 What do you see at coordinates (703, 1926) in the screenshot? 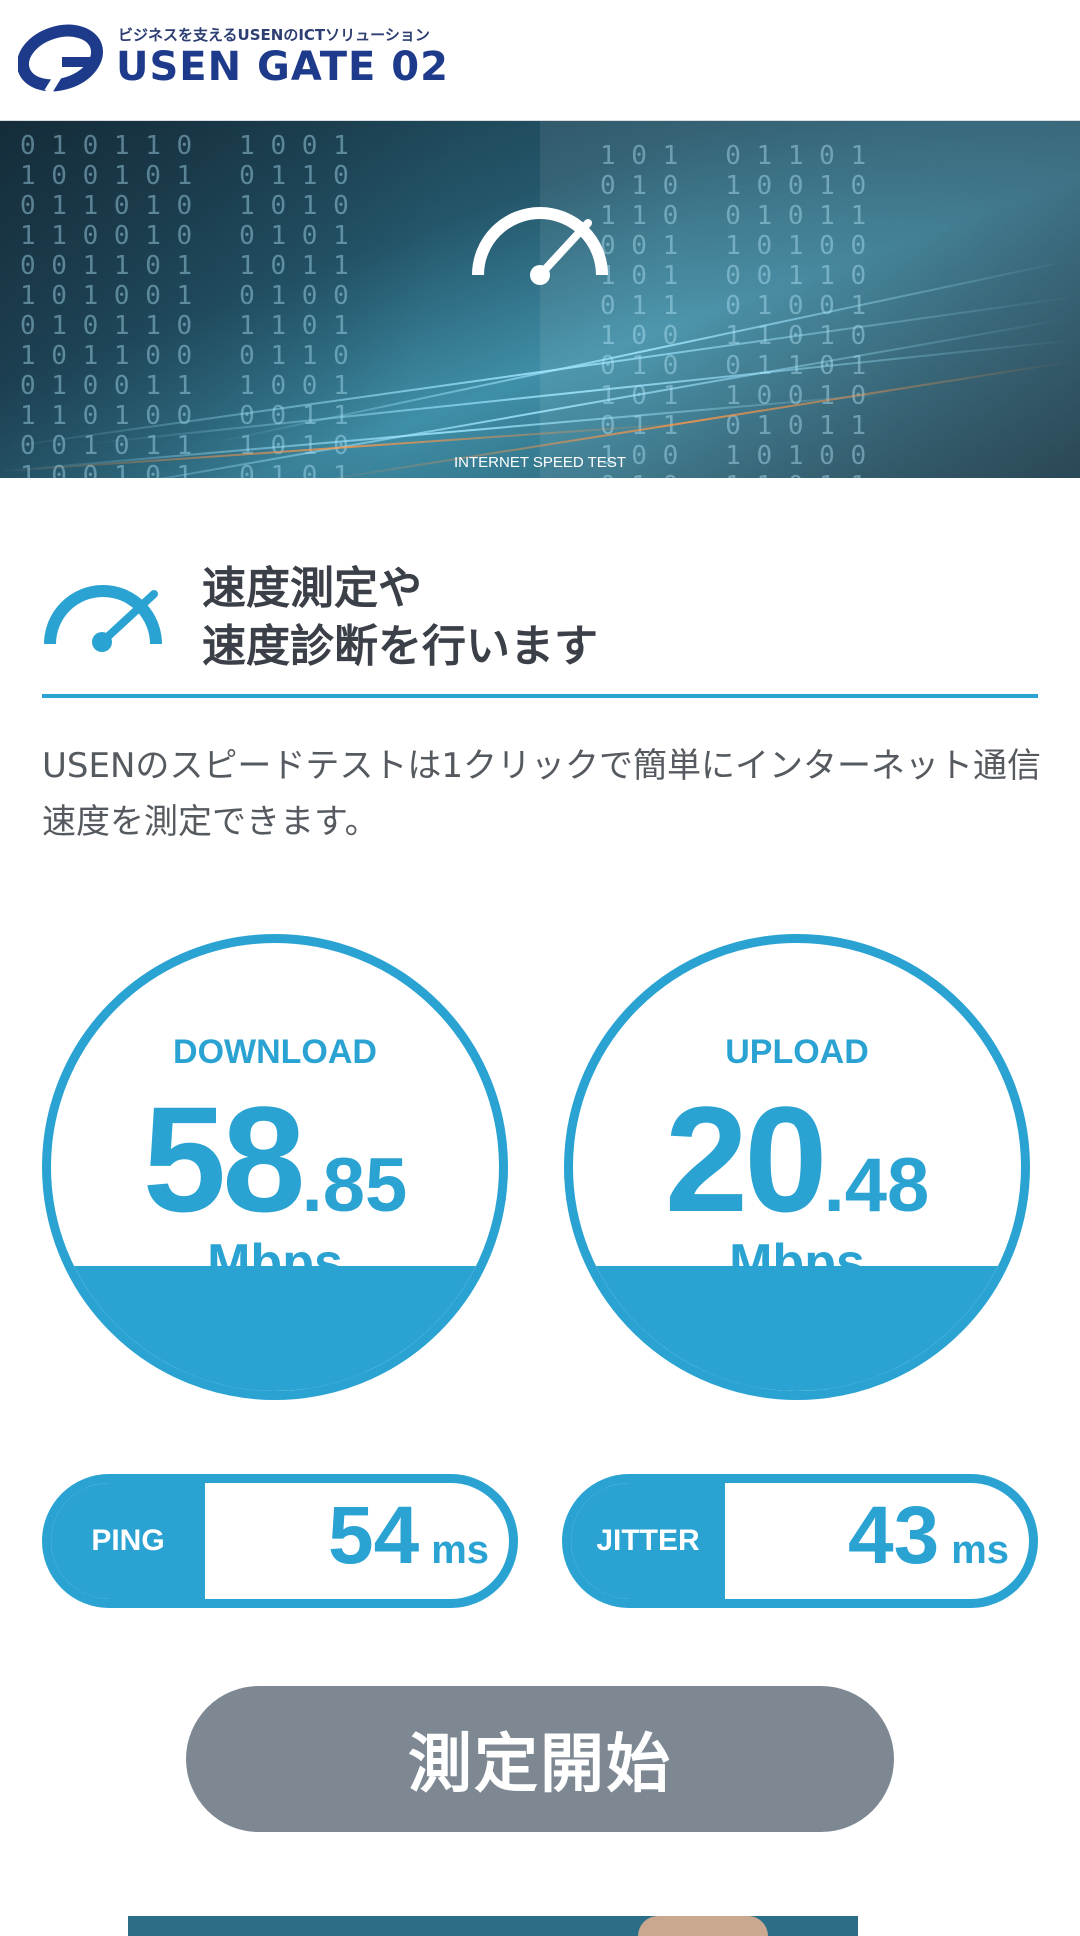
I see `promo-banner-image` at bounding box center [703, 1926].